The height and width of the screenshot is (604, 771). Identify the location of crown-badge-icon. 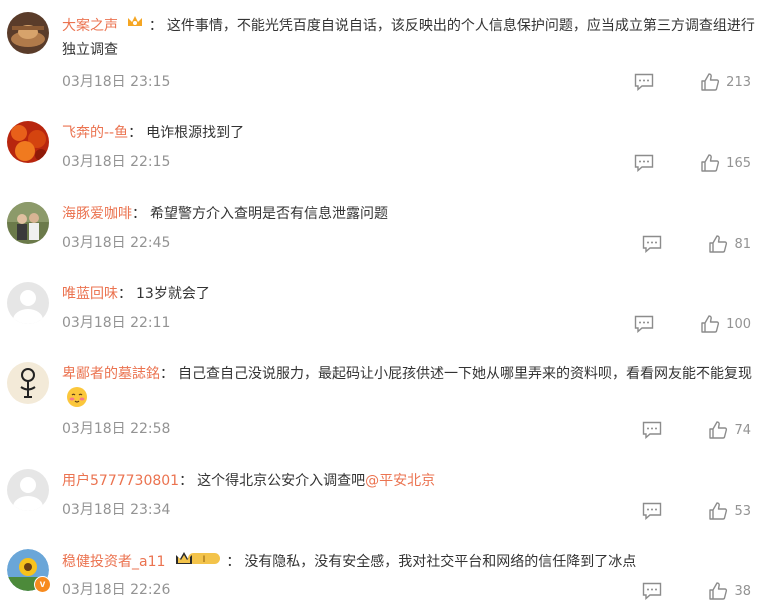
(135, 26).